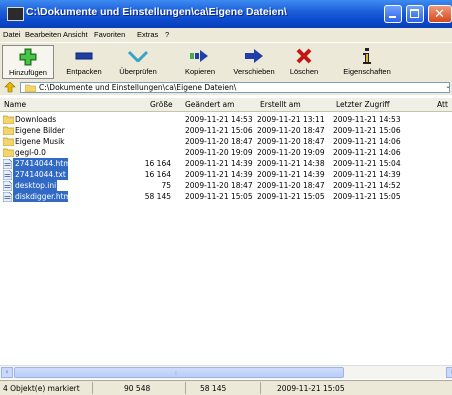  I want to click on column-created: Erstellt am, so click(280, 104).